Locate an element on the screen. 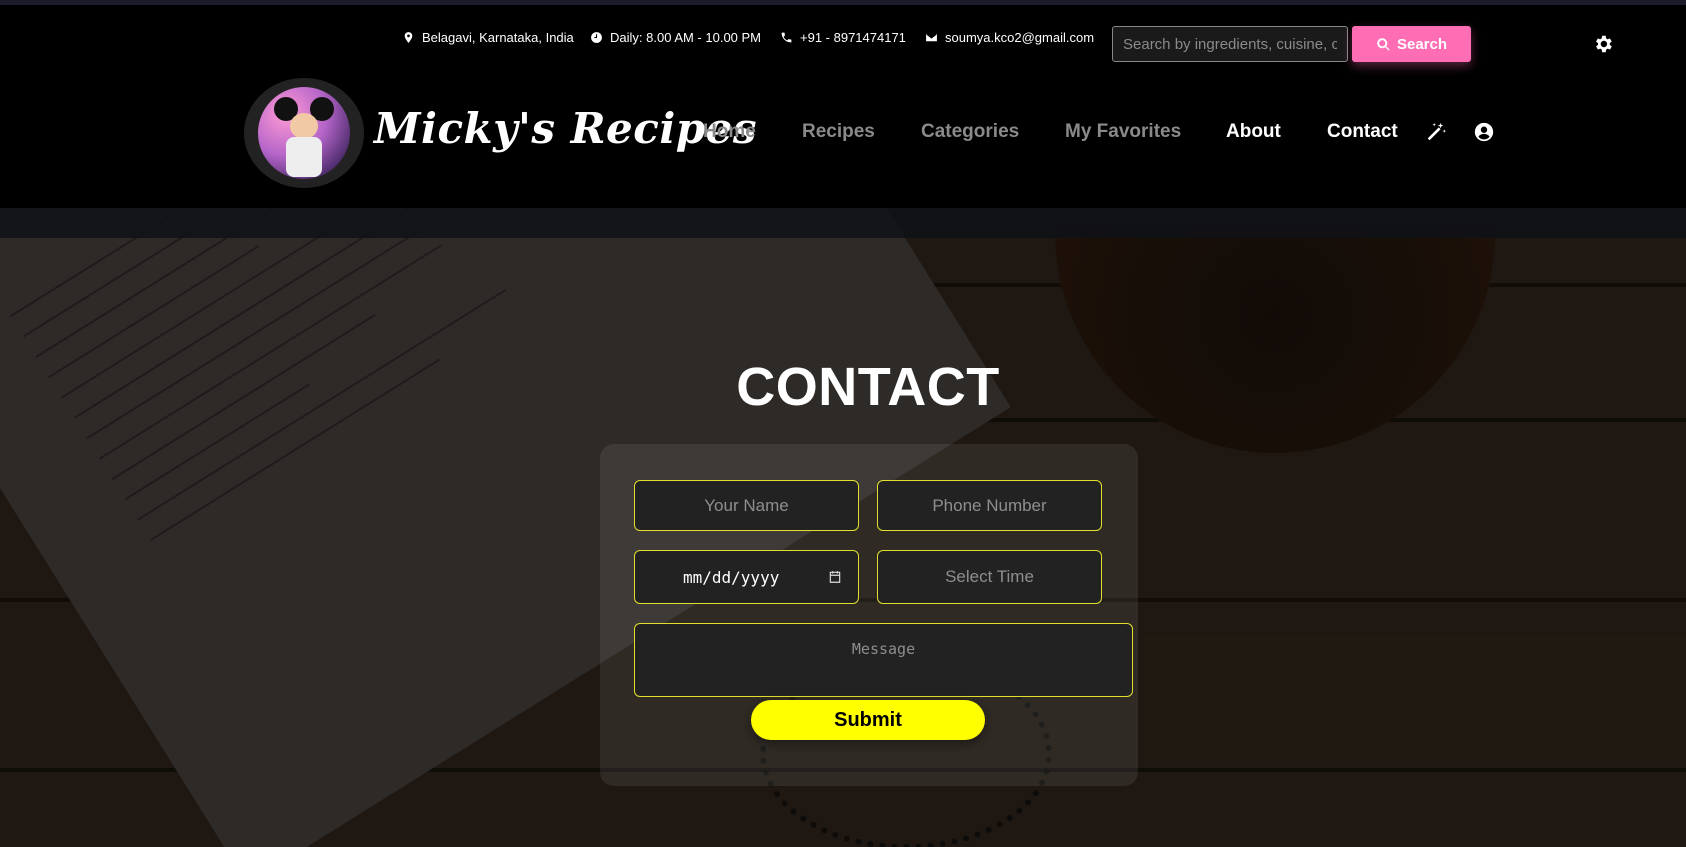 Image resolution: width=1686 pixels, height=847 pixels. date-field: mm/dd/yyyy is located at coordinates (746, 577).